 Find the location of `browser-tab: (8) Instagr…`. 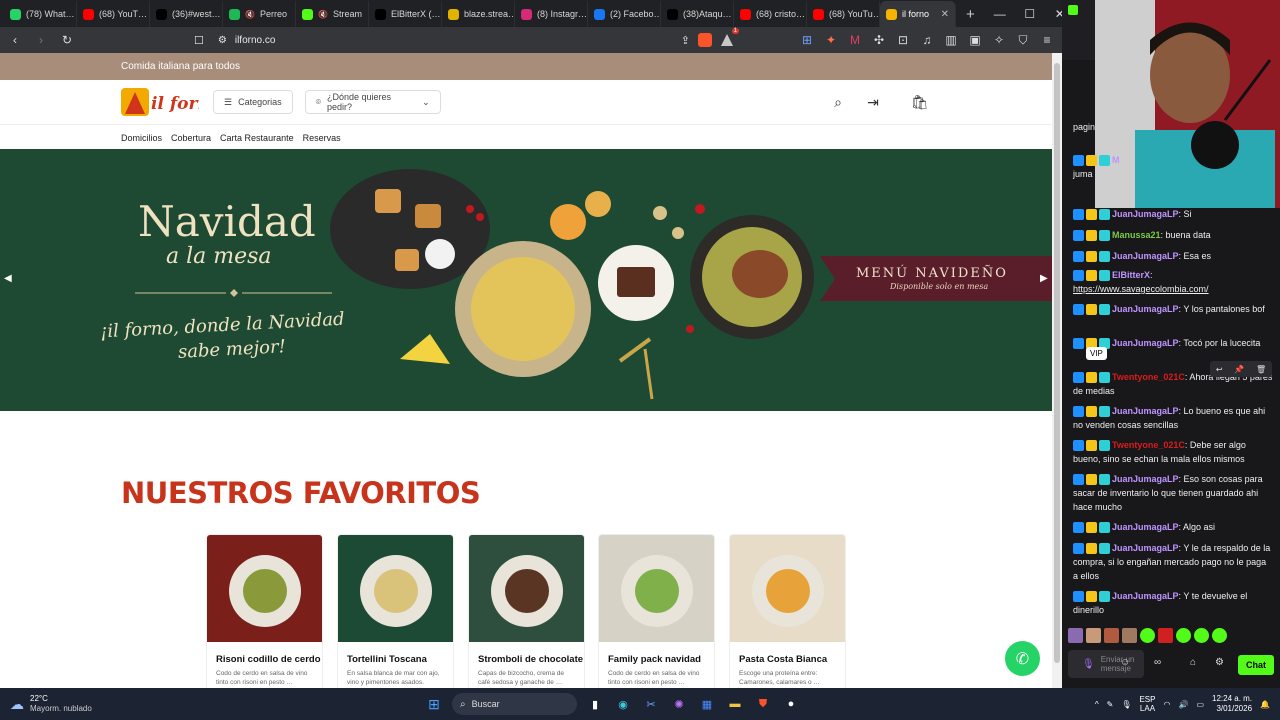

browser-tab: (8) Instagr… is located at coordinates (551, 14).